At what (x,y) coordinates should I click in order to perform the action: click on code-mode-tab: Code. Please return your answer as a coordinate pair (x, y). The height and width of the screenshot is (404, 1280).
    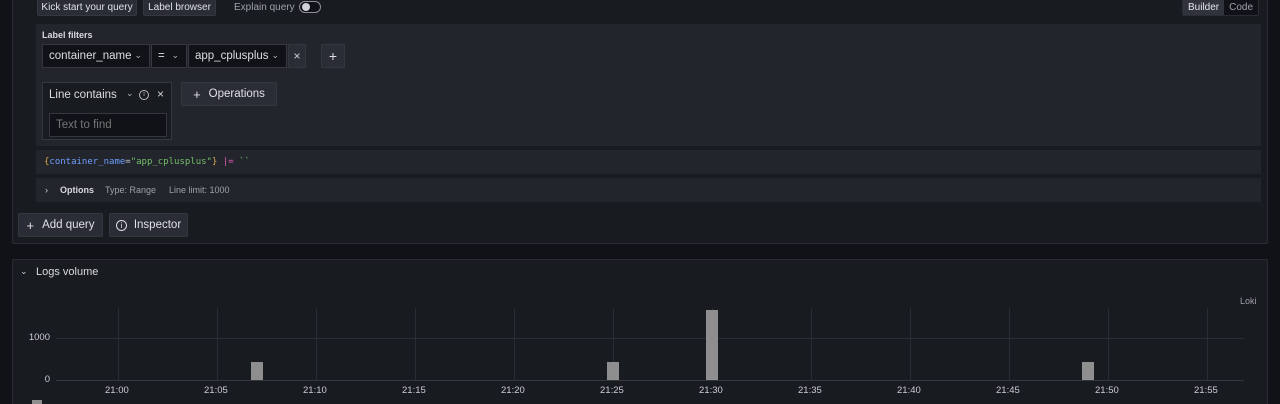
    Looking at the image, I should click on (1241, 7).